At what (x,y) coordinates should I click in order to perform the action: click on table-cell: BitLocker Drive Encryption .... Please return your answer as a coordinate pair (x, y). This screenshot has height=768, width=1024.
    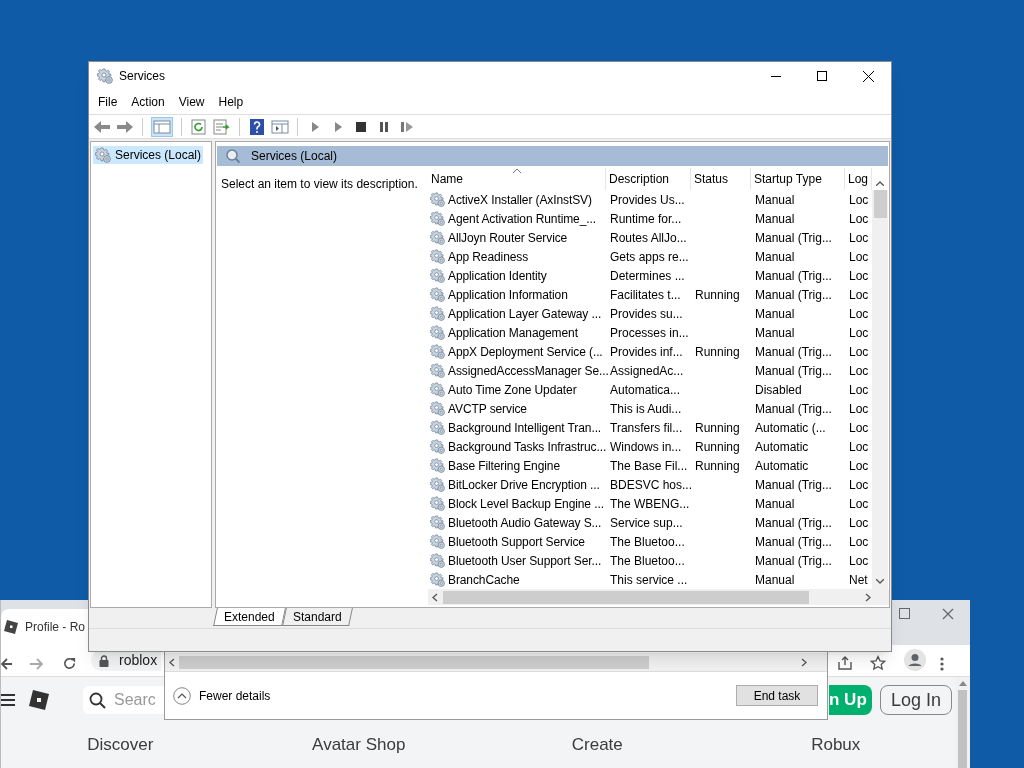
    Looking at the image, I should click on (524, 484).